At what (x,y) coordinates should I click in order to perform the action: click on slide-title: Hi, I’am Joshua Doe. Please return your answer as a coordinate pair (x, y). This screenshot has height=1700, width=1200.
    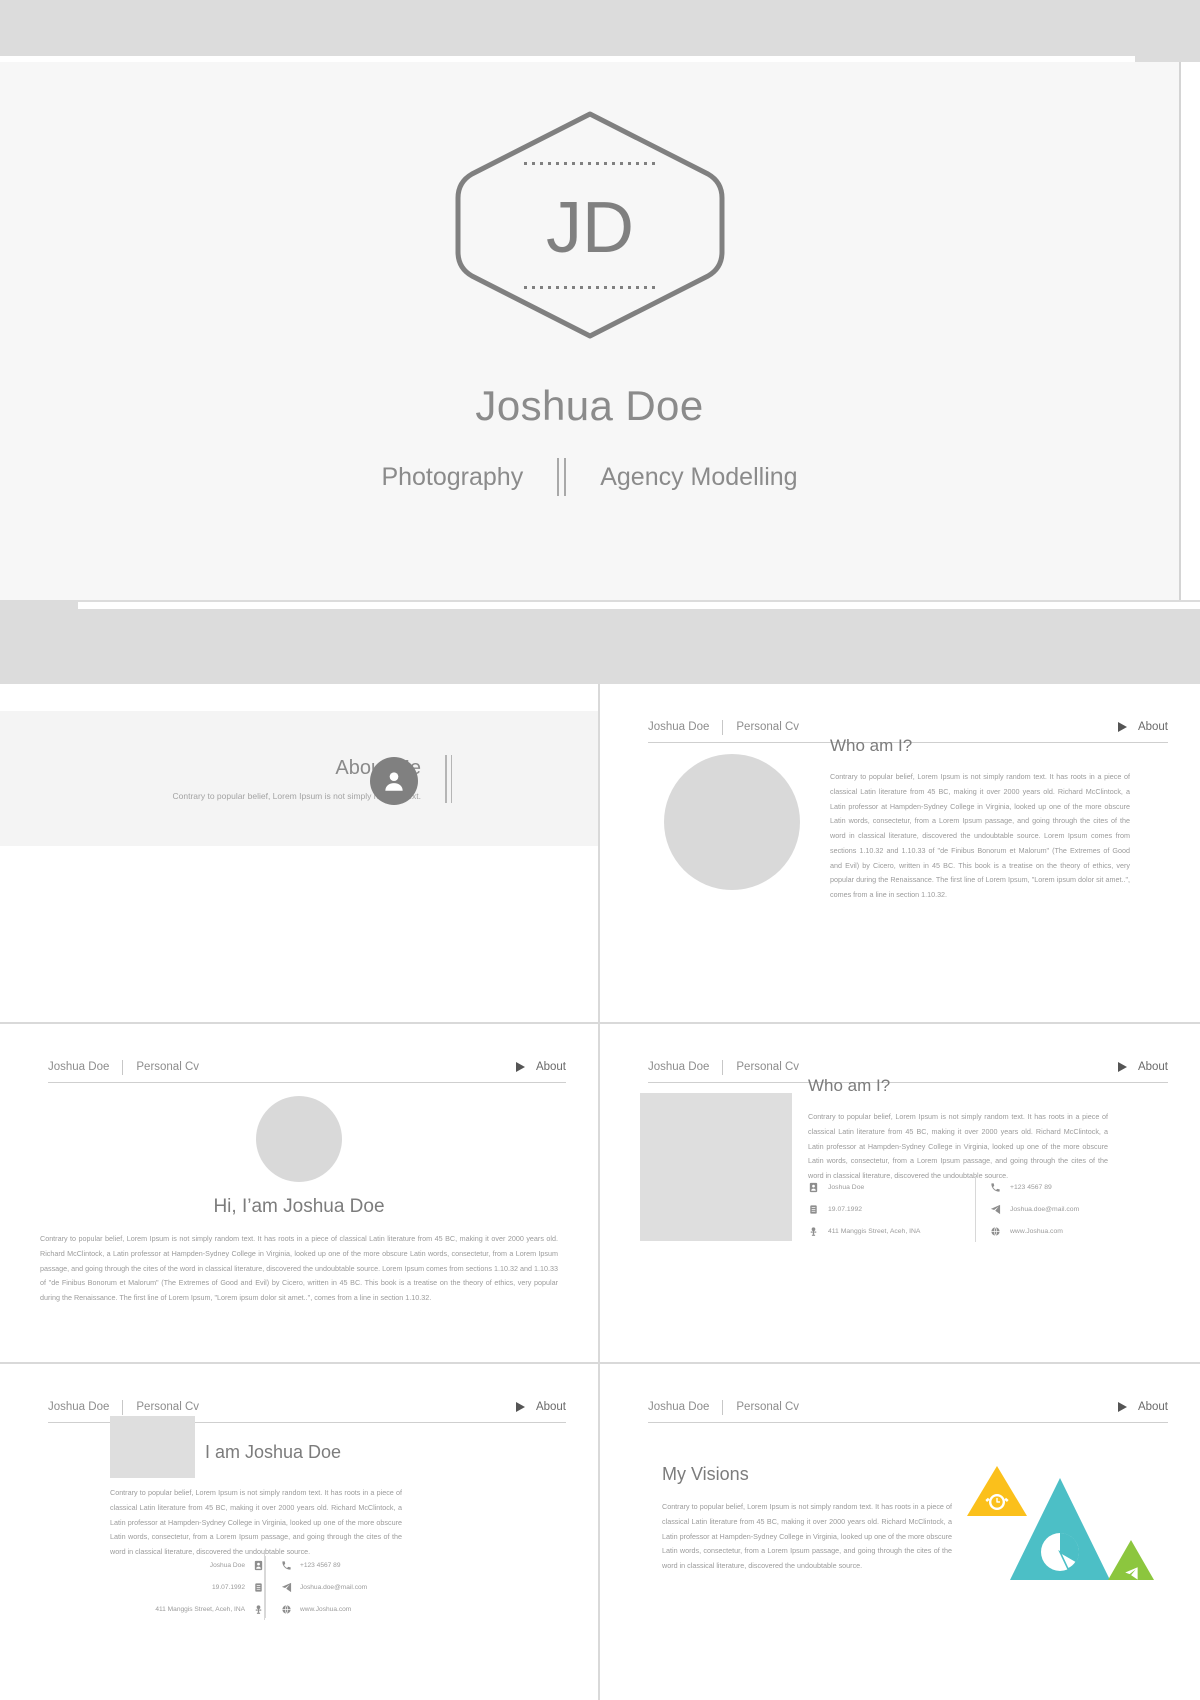
    Looking at the image, I should click on (299, 1206).